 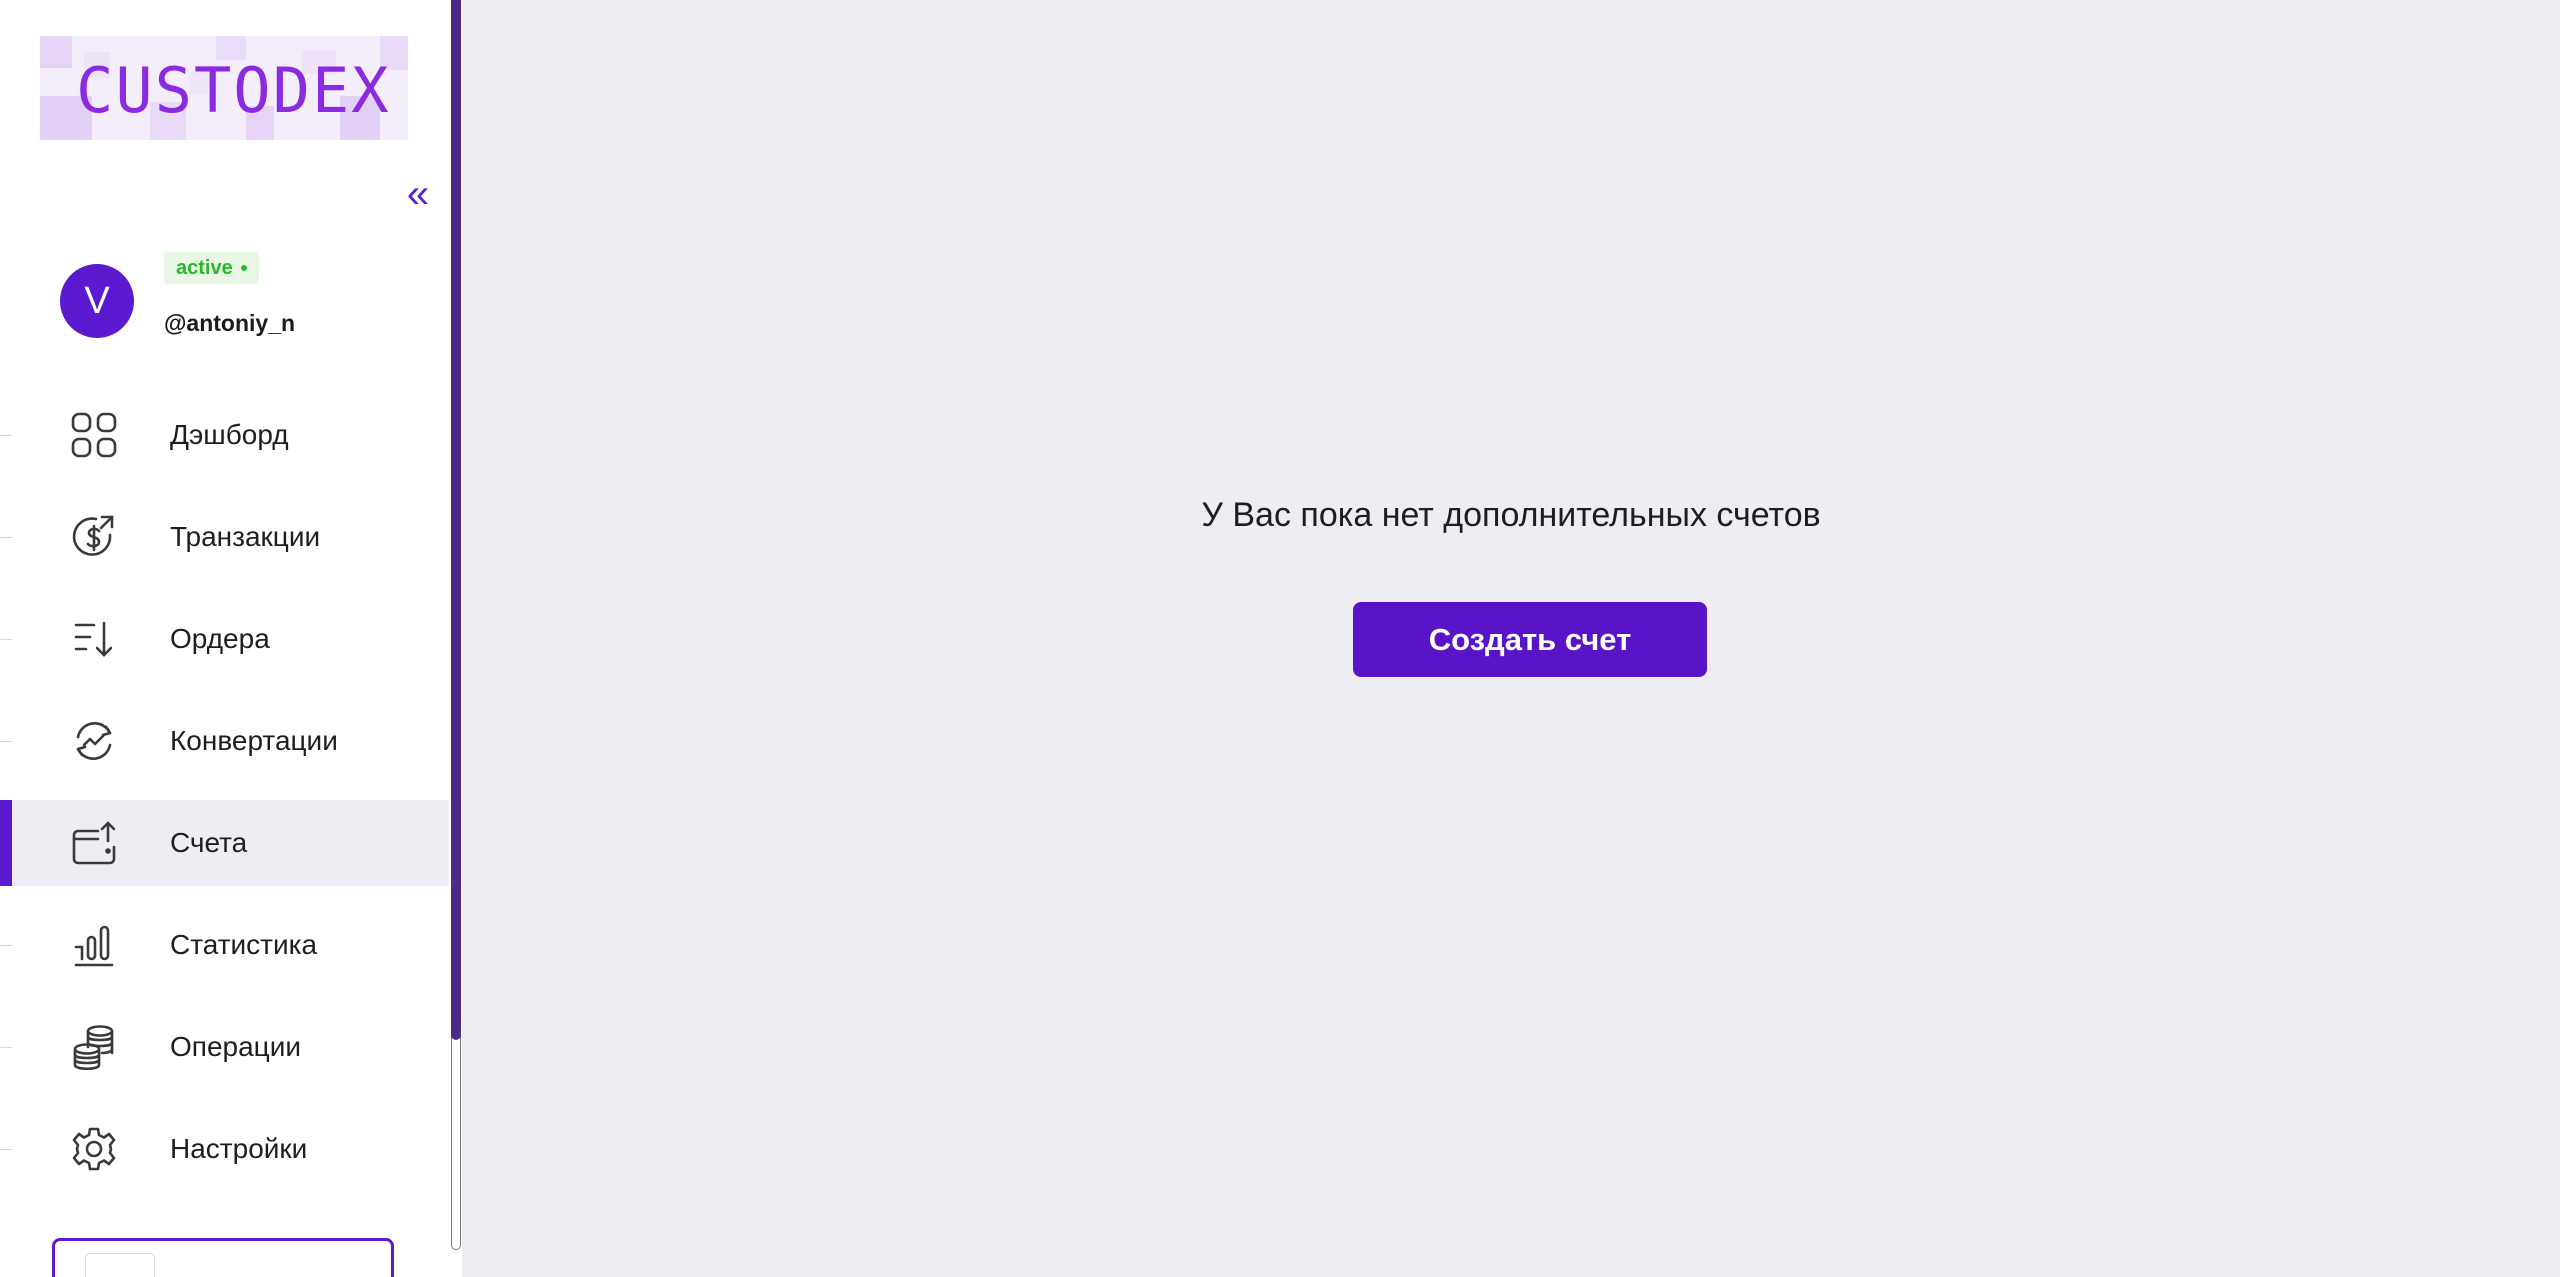 I want to click on username: @antoniy_n, so click(x=230, y=323).